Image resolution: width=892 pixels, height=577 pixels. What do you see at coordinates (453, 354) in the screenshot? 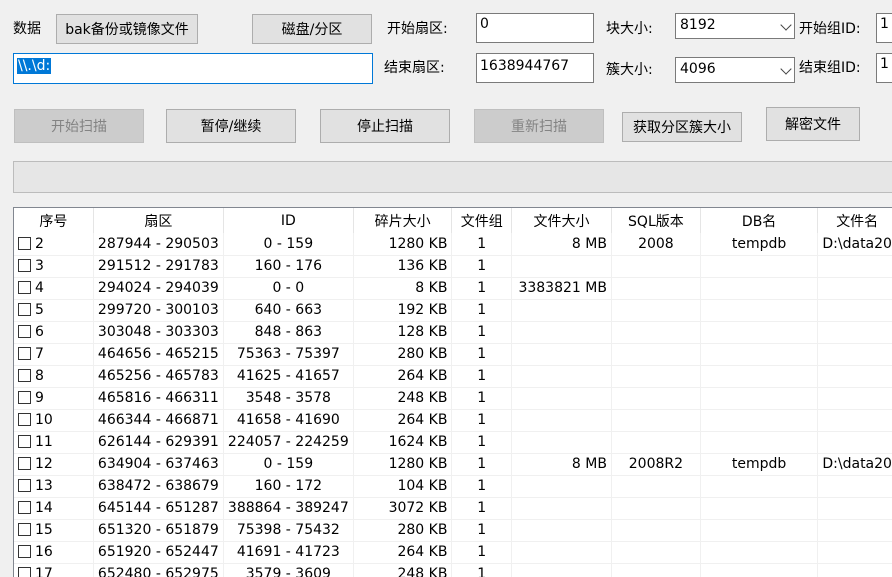
I see `table-row: 7 464656 - 465215 75363 - 75397 280 KB 1` at bounding box center [453, 354].